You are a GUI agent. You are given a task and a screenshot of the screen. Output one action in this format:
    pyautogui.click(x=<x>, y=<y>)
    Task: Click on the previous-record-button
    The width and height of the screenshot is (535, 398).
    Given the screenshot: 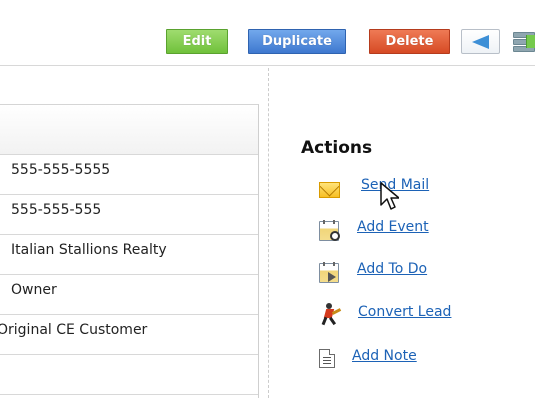 What is the action you would take?
    pyautogui.click(x=480, y=41)
    